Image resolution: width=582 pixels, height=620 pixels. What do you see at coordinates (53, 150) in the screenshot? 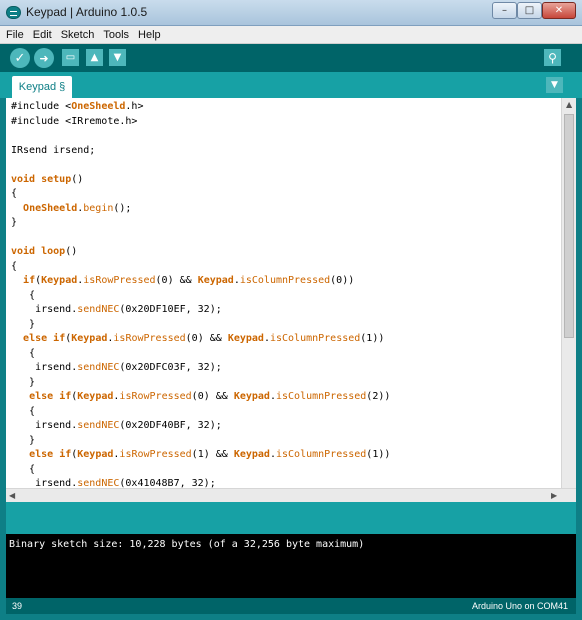
I see `code-line: IRsend irsend;` at bounding box center [53, 150].